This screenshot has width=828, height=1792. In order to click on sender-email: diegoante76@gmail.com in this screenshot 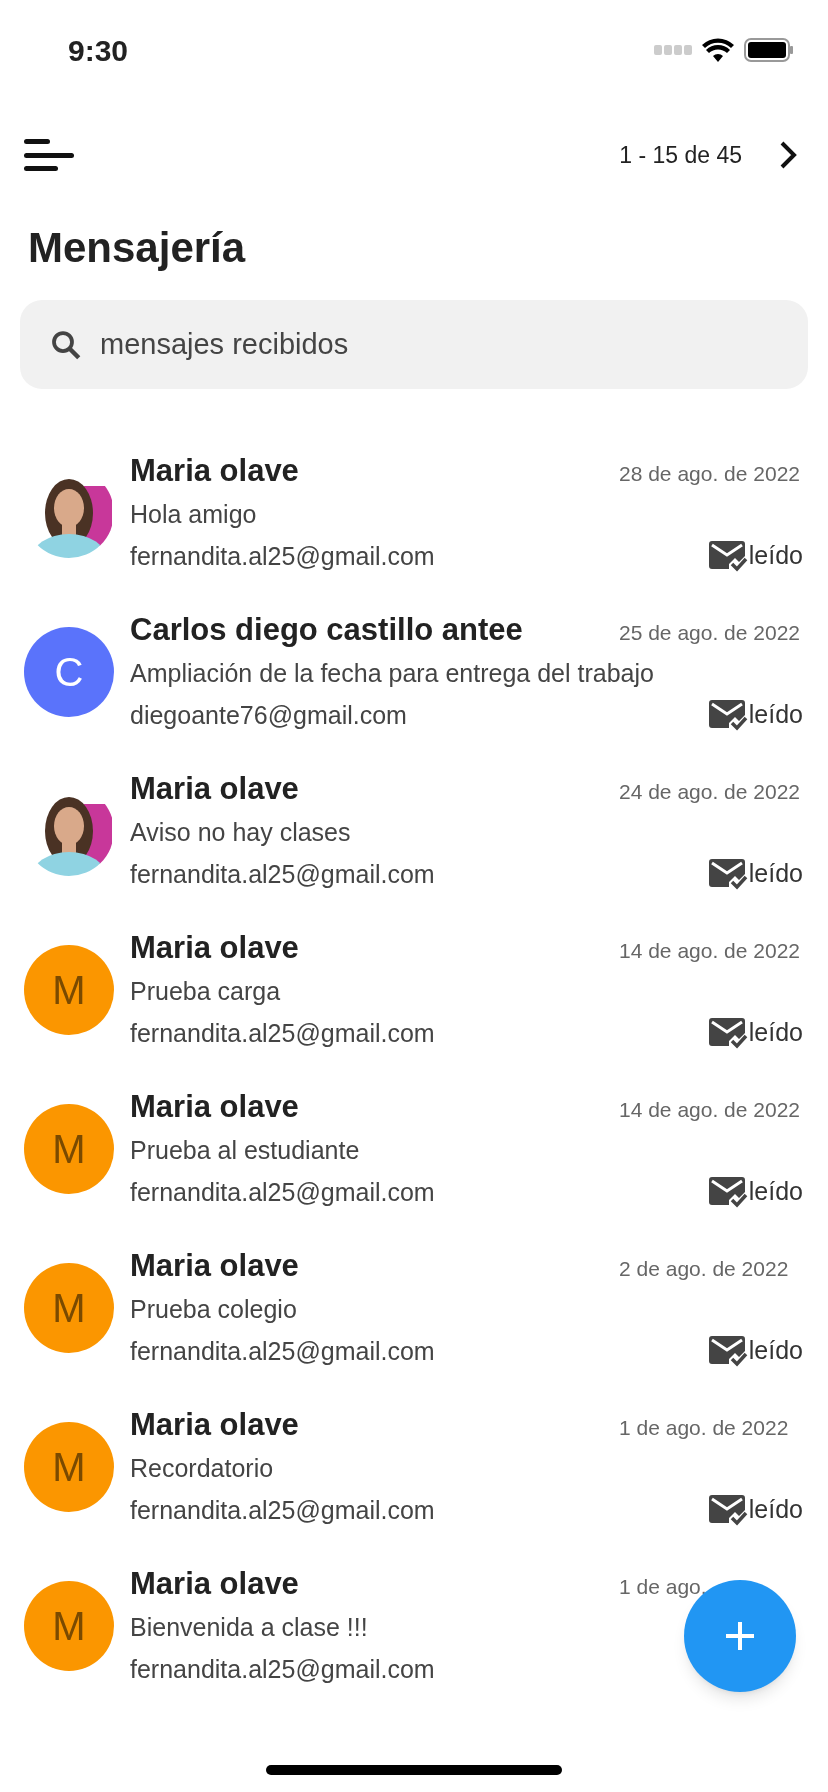, I will do `click(268, 715)`.